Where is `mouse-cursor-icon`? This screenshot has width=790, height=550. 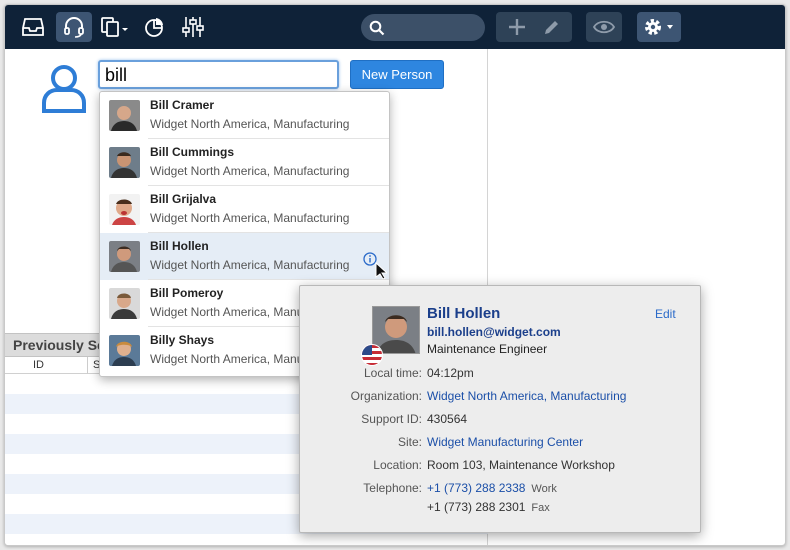
mouse-cursor-icon is located at coordinates (381, 271).